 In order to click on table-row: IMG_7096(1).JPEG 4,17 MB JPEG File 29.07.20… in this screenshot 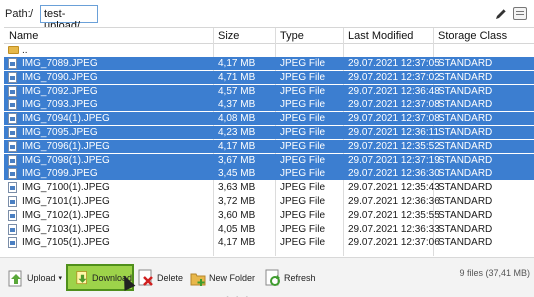, I will do `click(269, 146)`.